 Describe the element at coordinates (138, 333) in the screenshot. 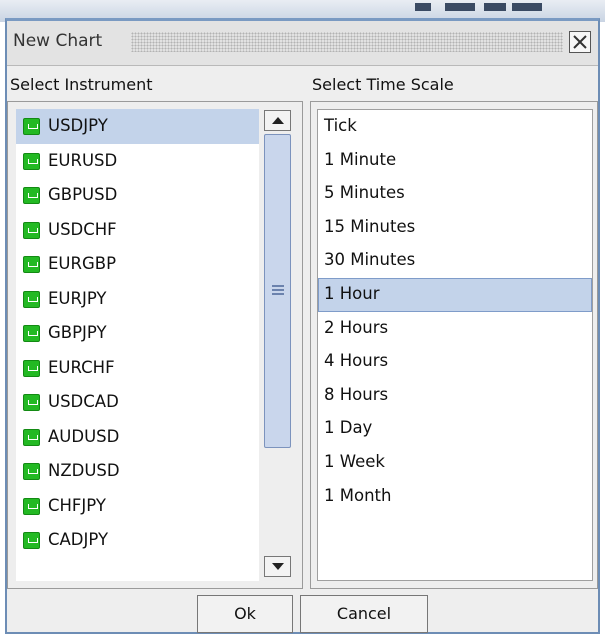

I see `instrument-item: GBPJPY` at that location.